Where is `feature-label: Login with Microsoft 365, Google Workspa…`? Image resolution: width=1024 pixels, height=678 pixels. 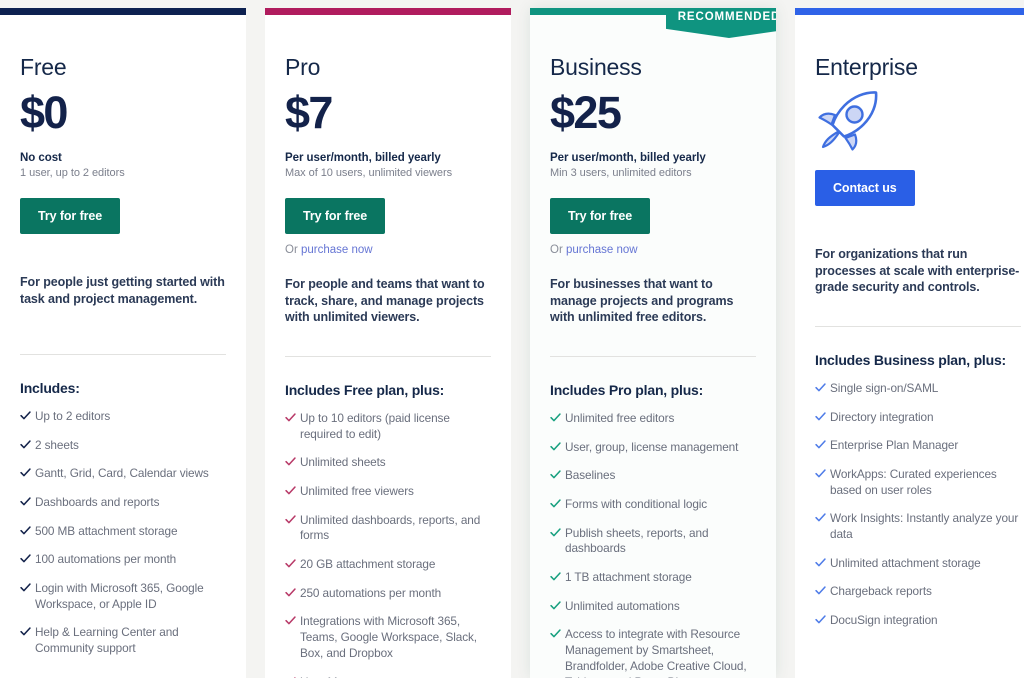 feature-label: Login with Microsoft 365, Google Workspa… is located at coordinates (119, 596).